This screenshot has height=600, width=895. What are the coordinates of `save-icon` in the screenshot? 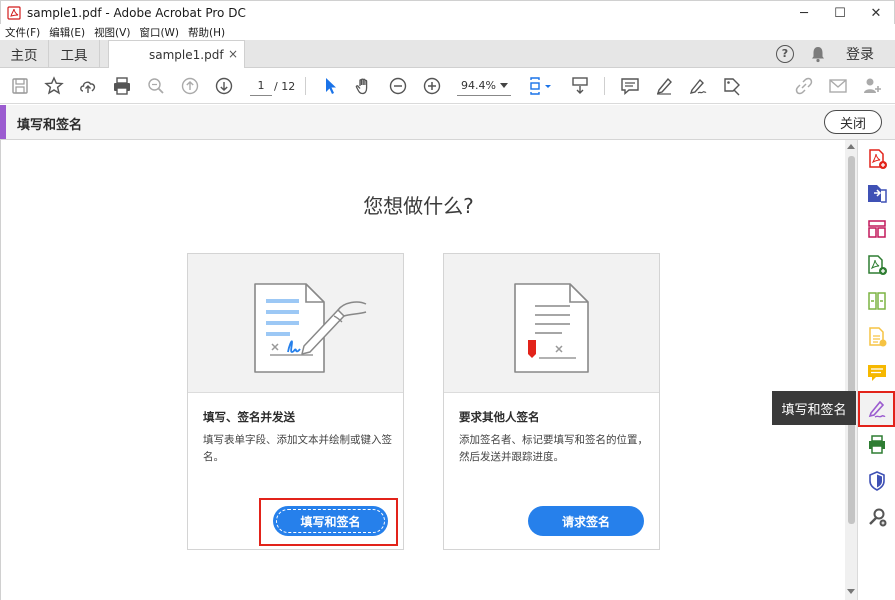 It's located at (20, 86).